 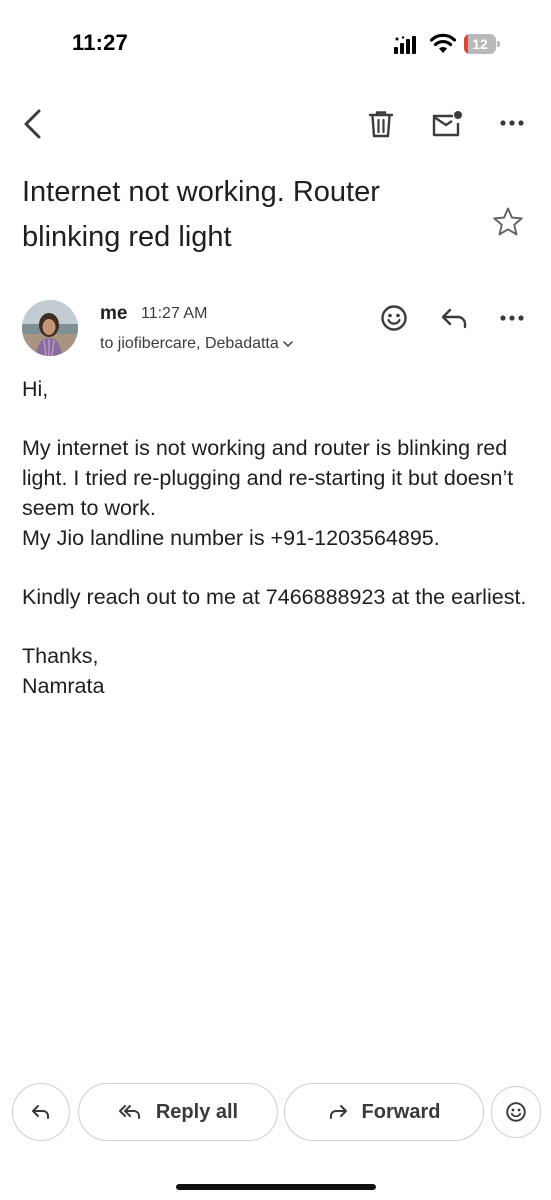 I want to click on emoji-reaction-button, so click(x=516, y=1112).